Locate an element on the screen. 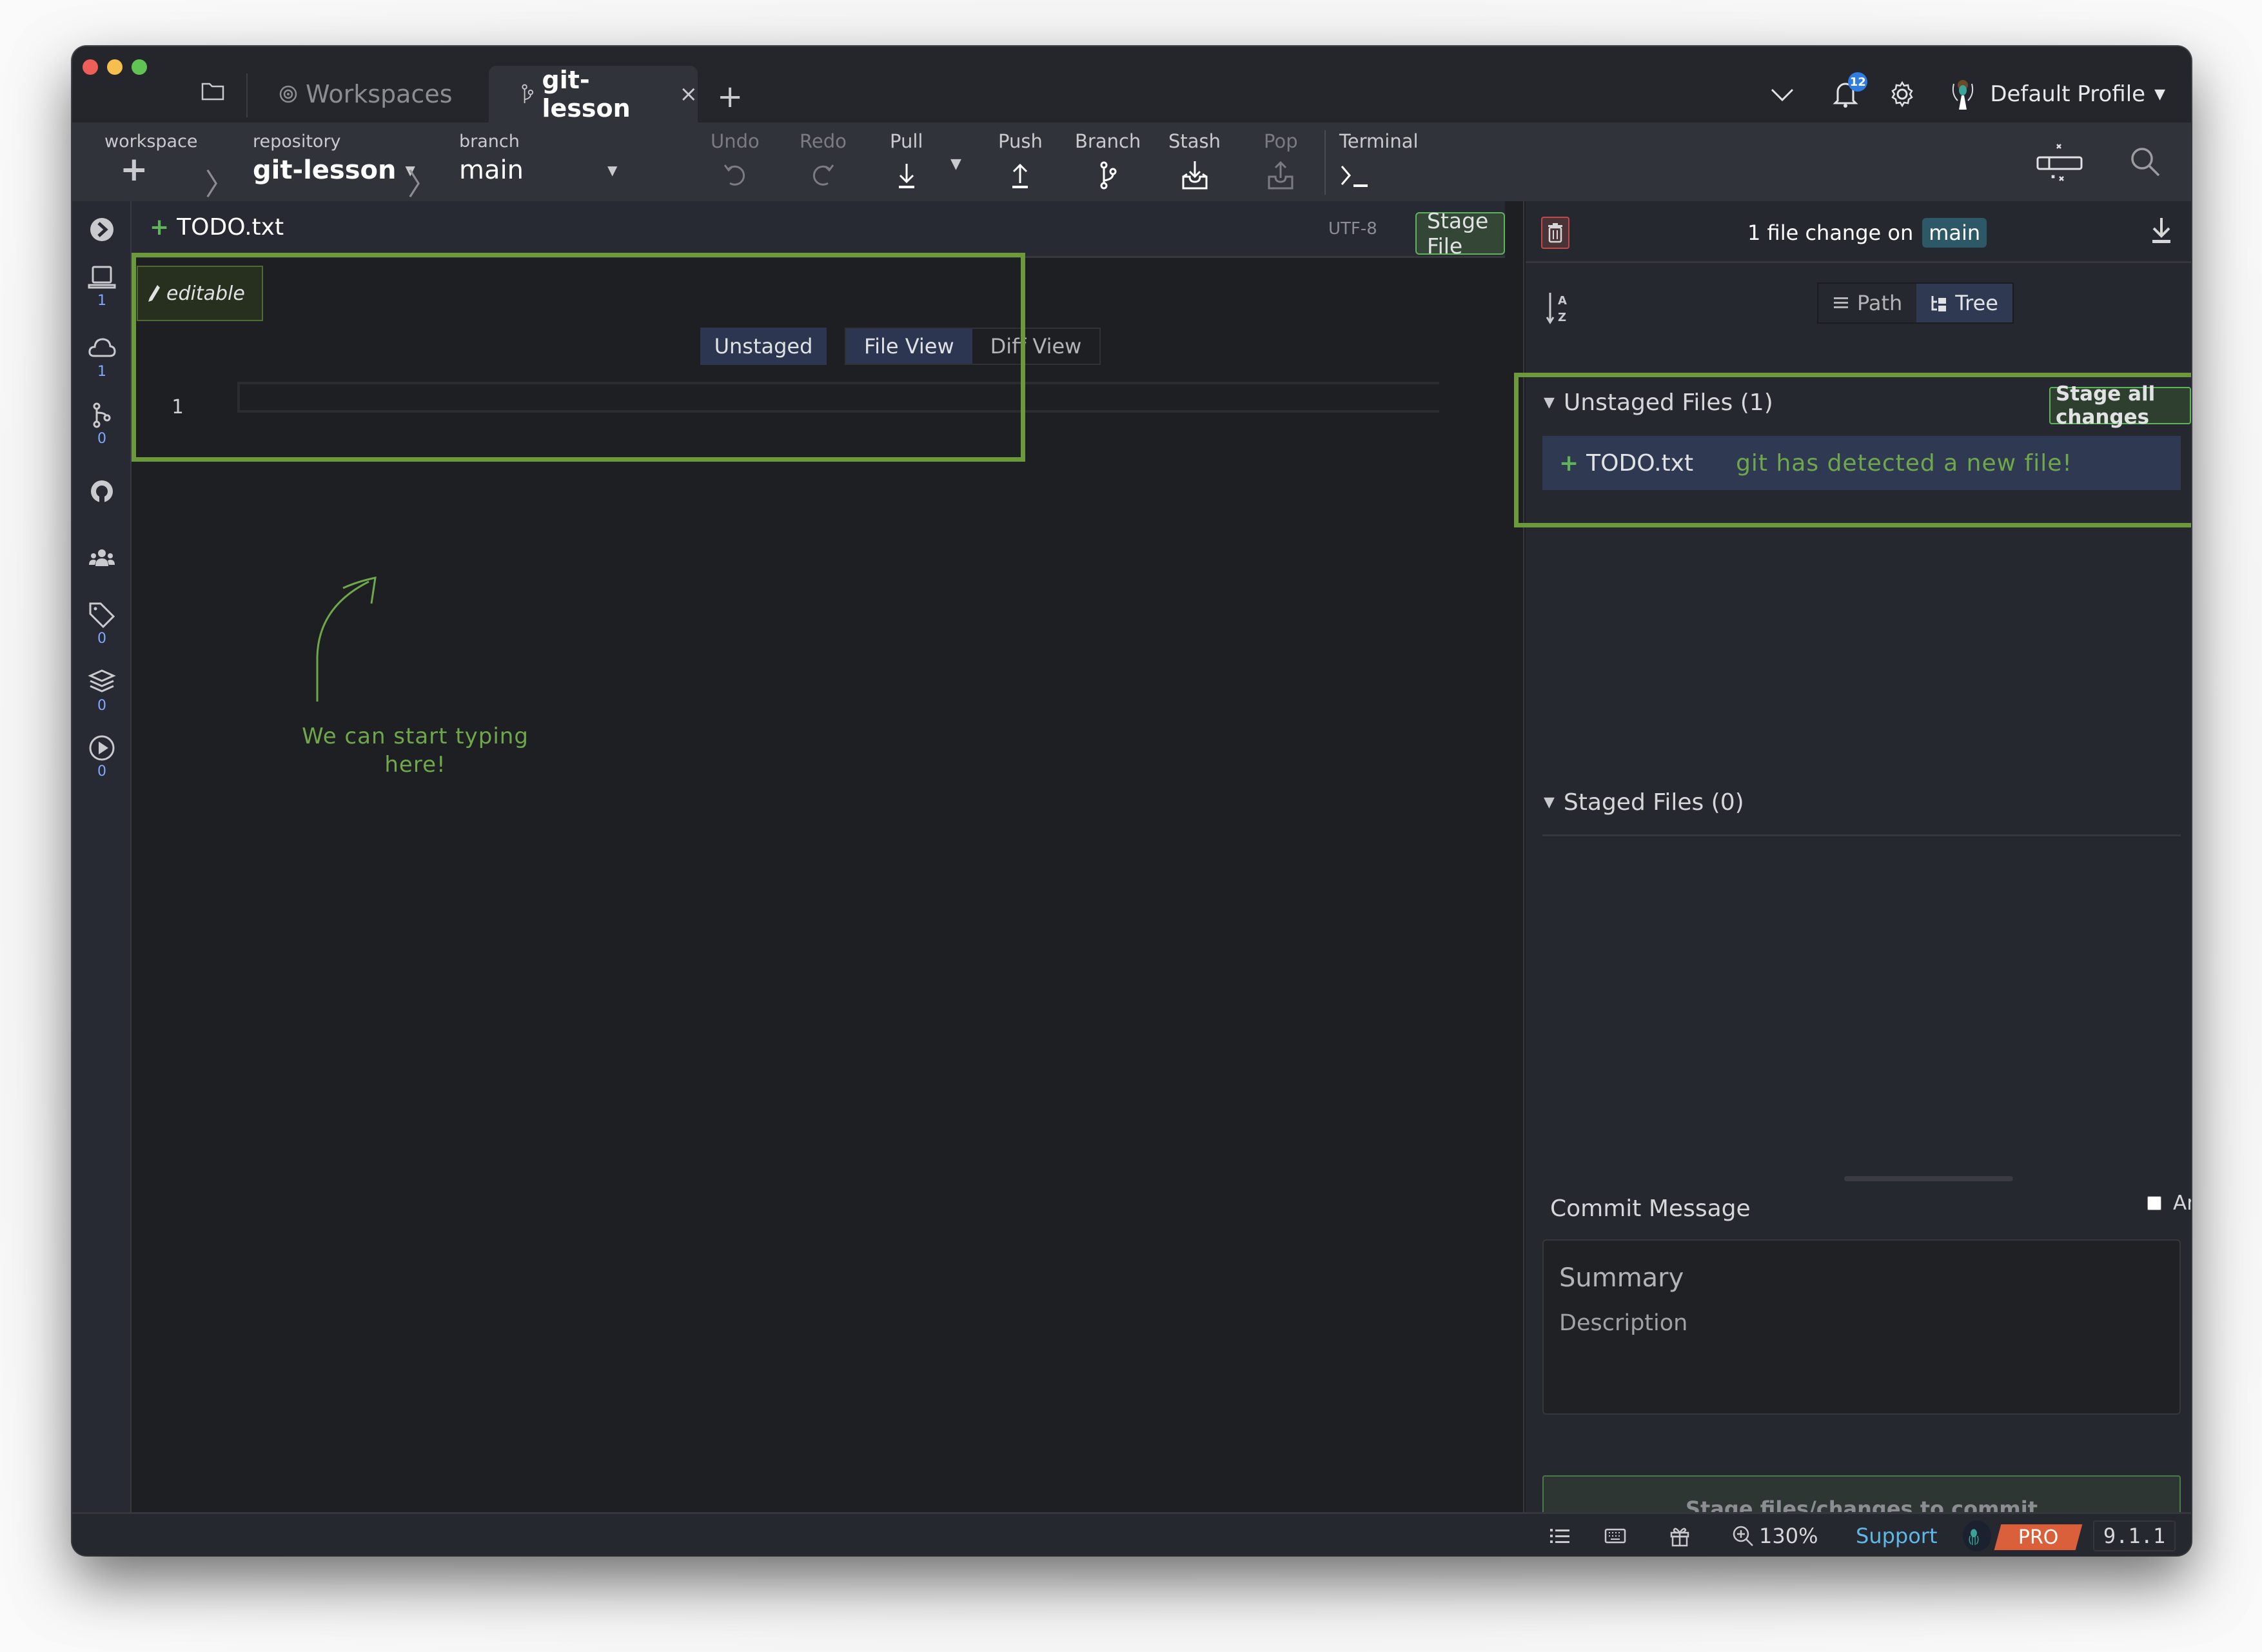 This screenshot has height=1652, width=2262. workspace-selector: workspace + is located at coordinates (151, 161).